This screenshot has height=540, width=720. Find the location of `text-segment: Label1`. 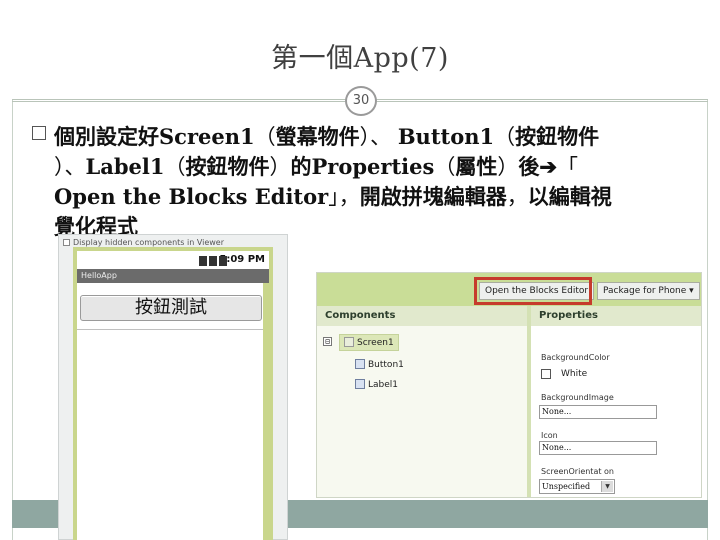

text-segment: Label1 is located at coordinates (125, 166).